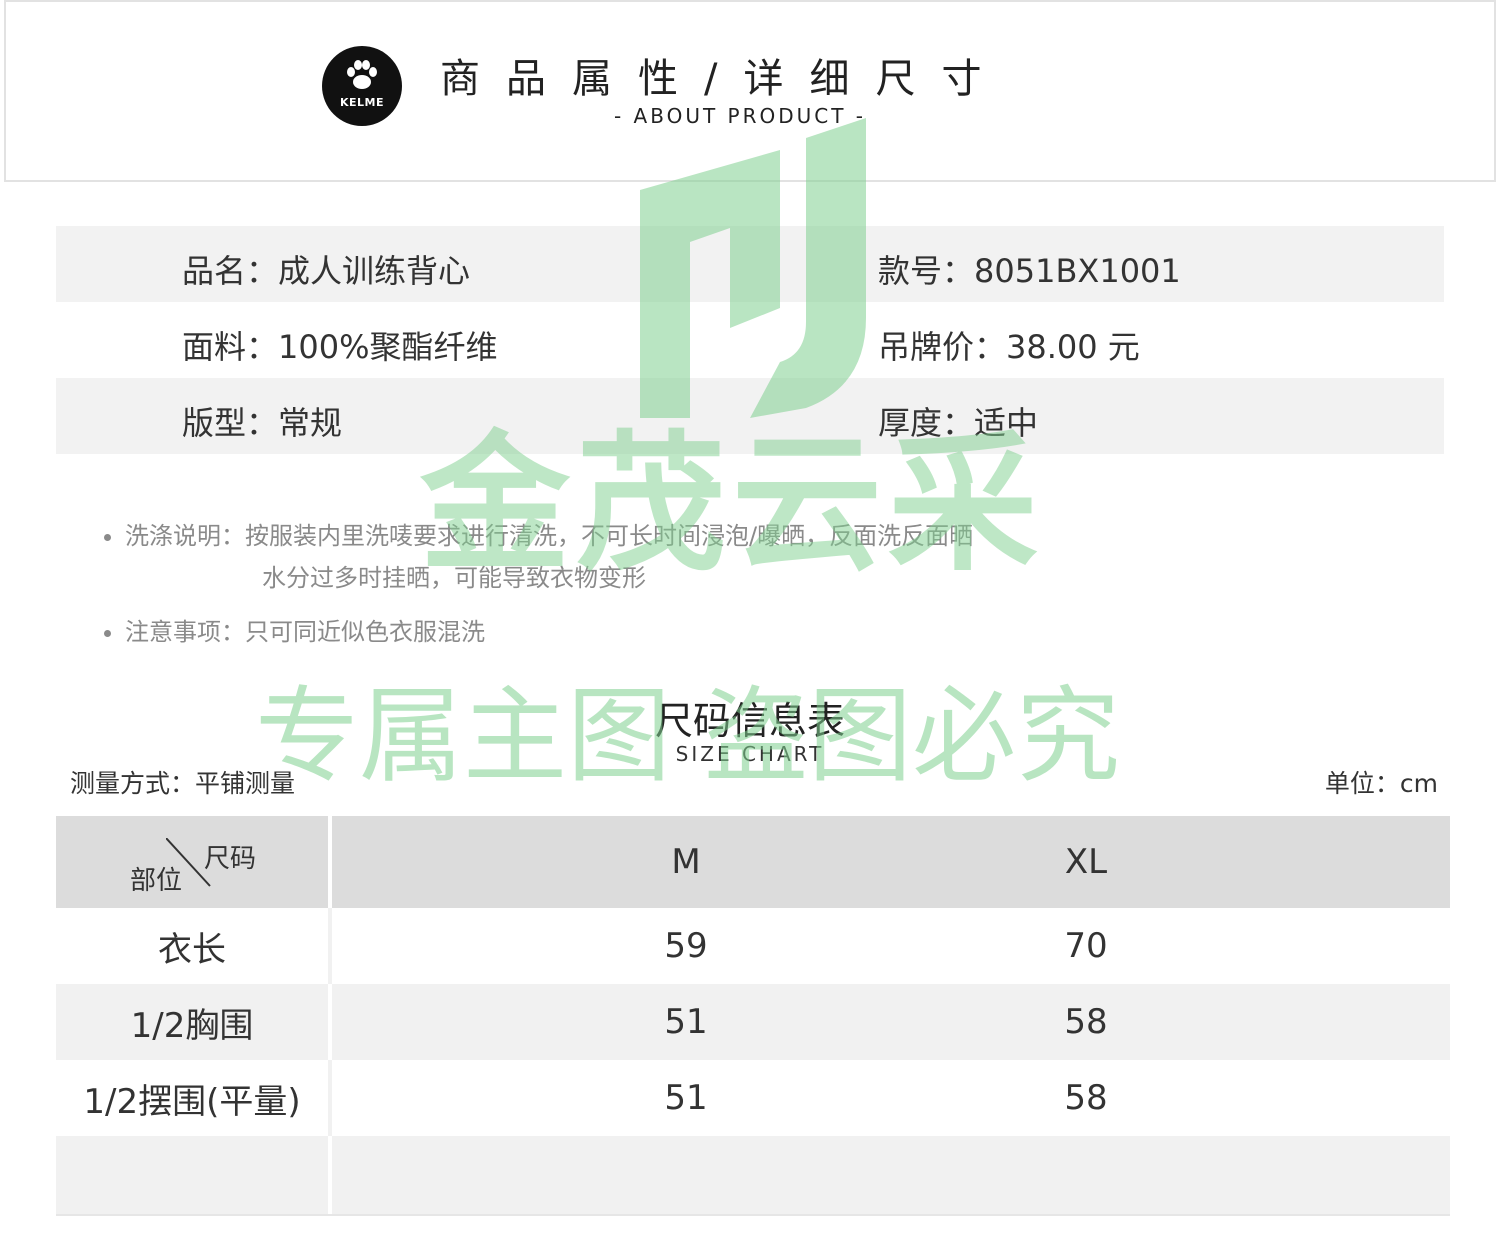 The height and width of the screenshot is (1260, 1500). I want to click on wash-note: 洗涤说明：按服装内里洗唛要求进行清洗，不可长时间浸泡/曝晒，反面洗反面晒, so click(538, 533).